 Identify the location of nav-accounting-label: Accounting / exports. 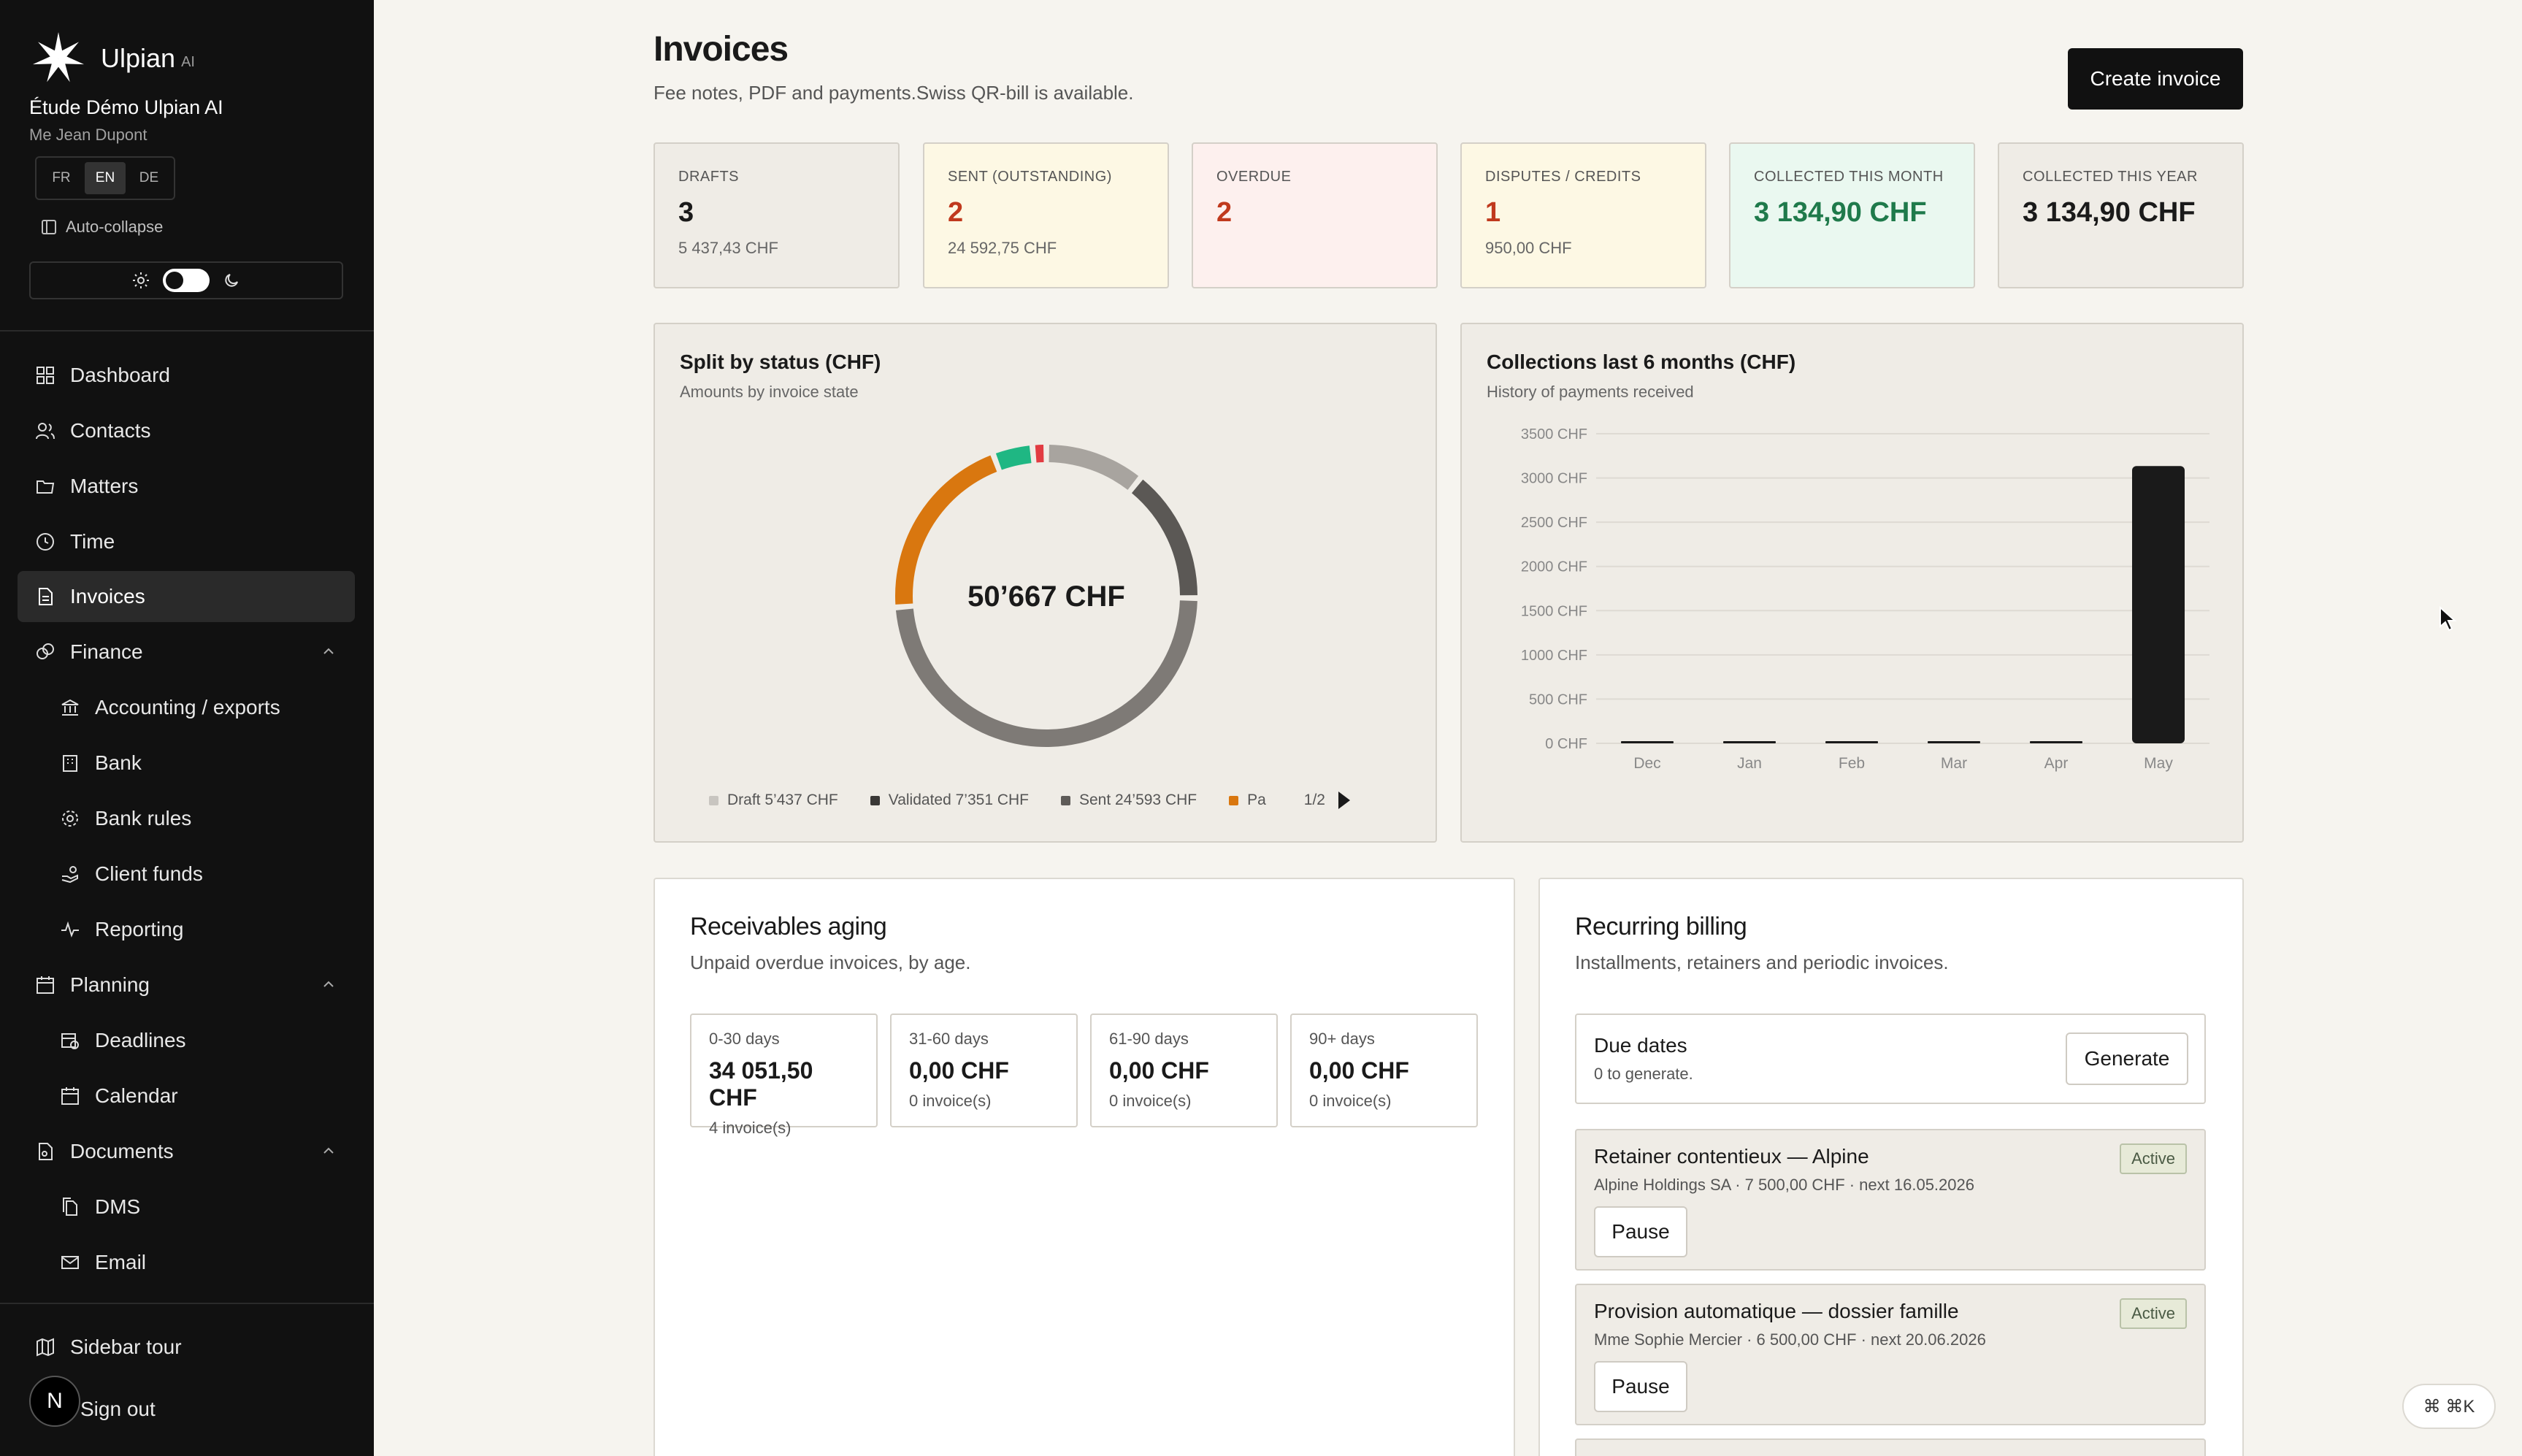
(188, 708).